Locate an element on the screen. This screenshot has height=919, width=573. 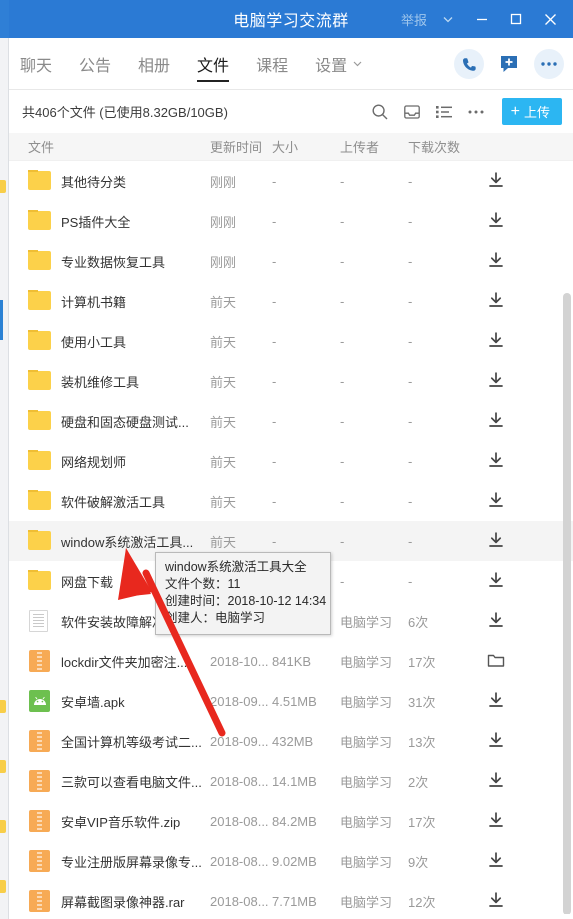
table-row: lockdir文件夹加密注... 2018-10... 841KB 电脑学习 17次 is located at coordinates (291, 661).